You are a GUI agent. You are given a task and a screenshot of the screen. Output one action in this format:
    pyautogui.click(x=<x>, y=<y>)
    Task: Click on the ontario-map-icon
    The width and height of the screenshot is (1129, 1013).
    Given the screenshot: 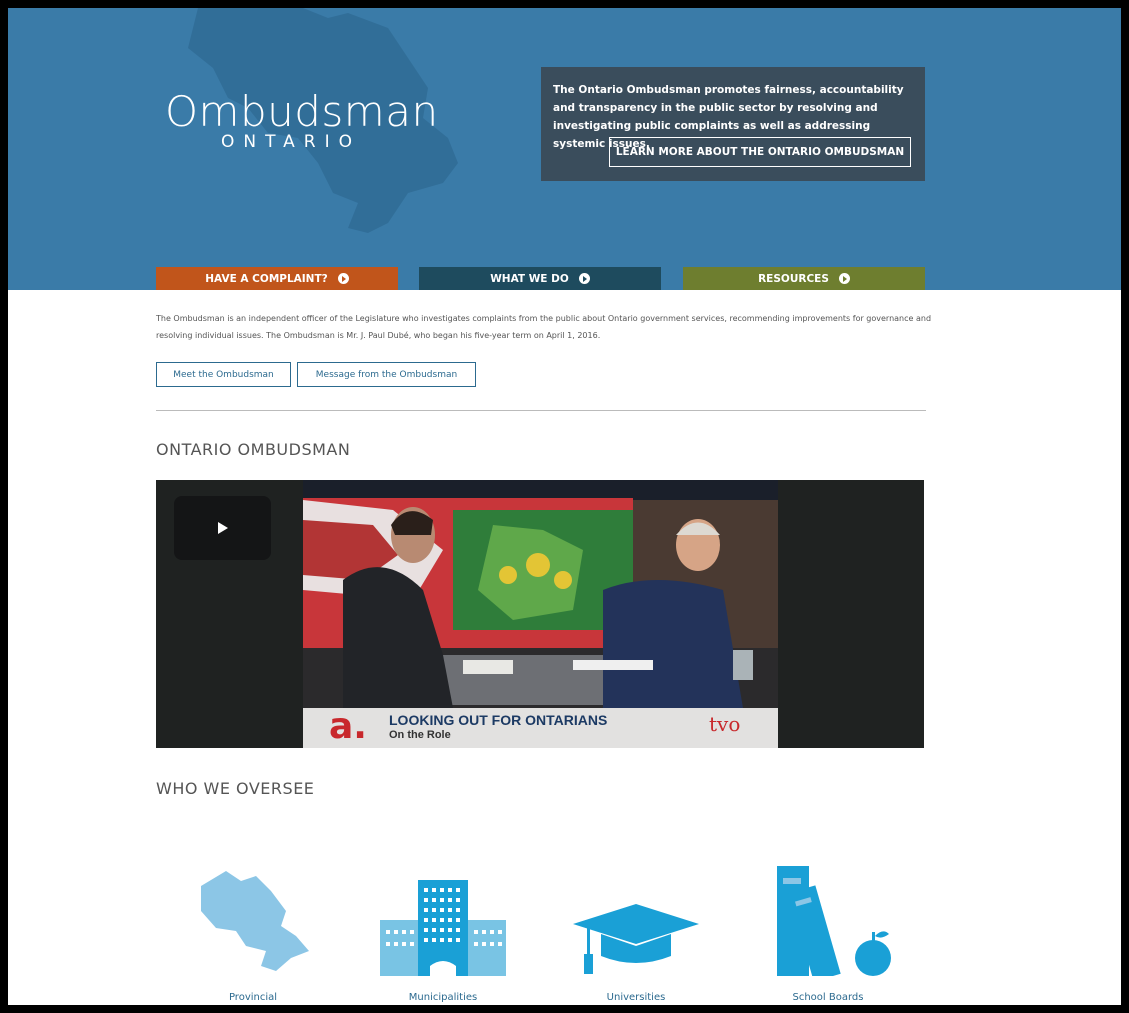 What is the action you would take?
    pyautogui.click(x=253, y=910)
    